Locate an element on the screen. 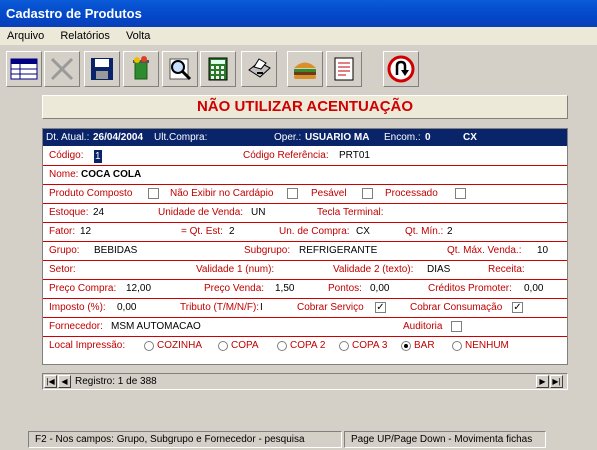  encom-label: Encom.: is located at coordinates (402, 137).